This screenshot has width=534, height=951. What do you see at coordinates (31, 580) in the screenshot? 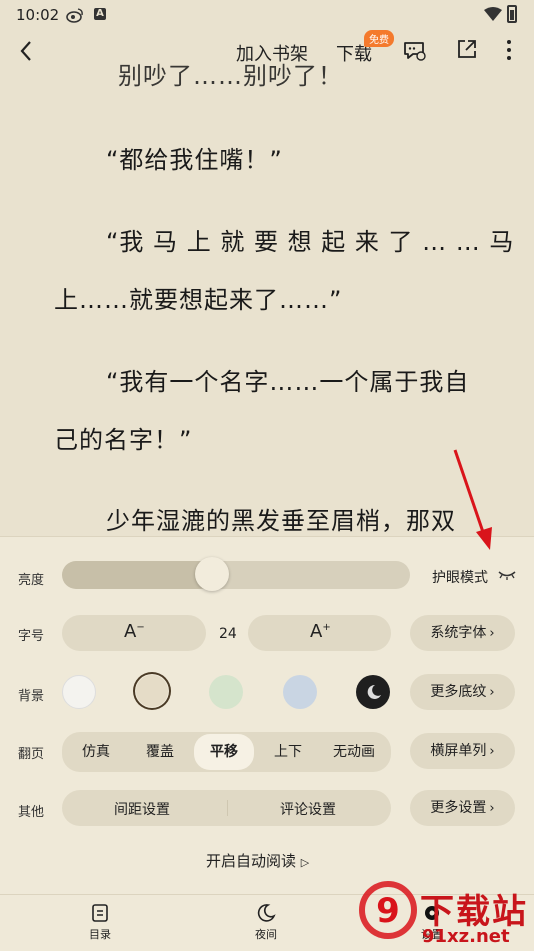
I see `brightness-label: 亮度` at bounding box center [31, 580].